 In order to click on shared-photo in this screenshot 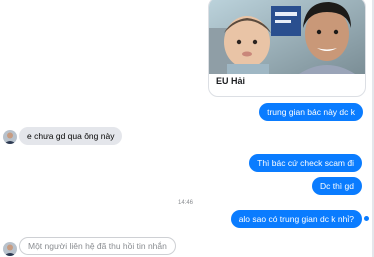, I will do `click(287, 37)`.